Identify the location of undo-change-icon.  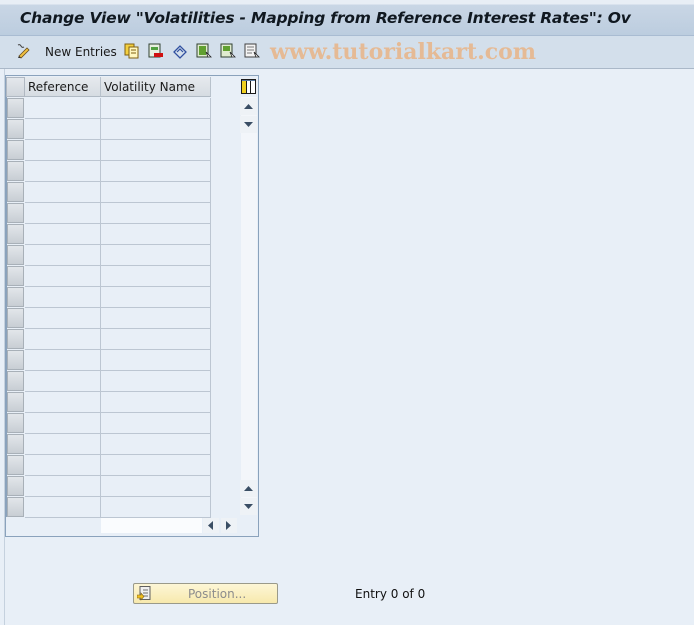
(180, 51).